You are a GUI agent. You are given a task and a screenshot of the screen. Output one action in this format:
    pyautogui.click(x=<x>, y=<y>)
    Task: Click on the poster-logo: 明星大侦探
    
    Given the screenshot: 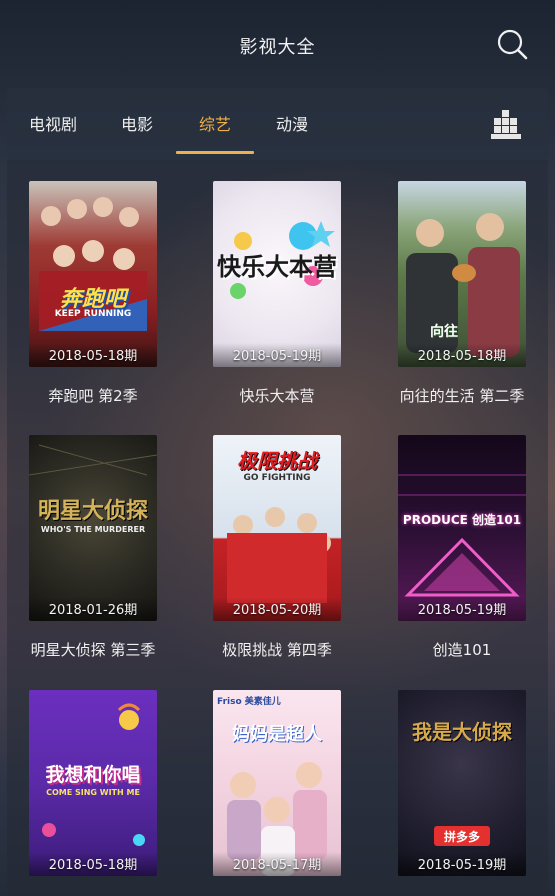 What is the action you would take?
    pyautogui.click(x=92, y=511)
    